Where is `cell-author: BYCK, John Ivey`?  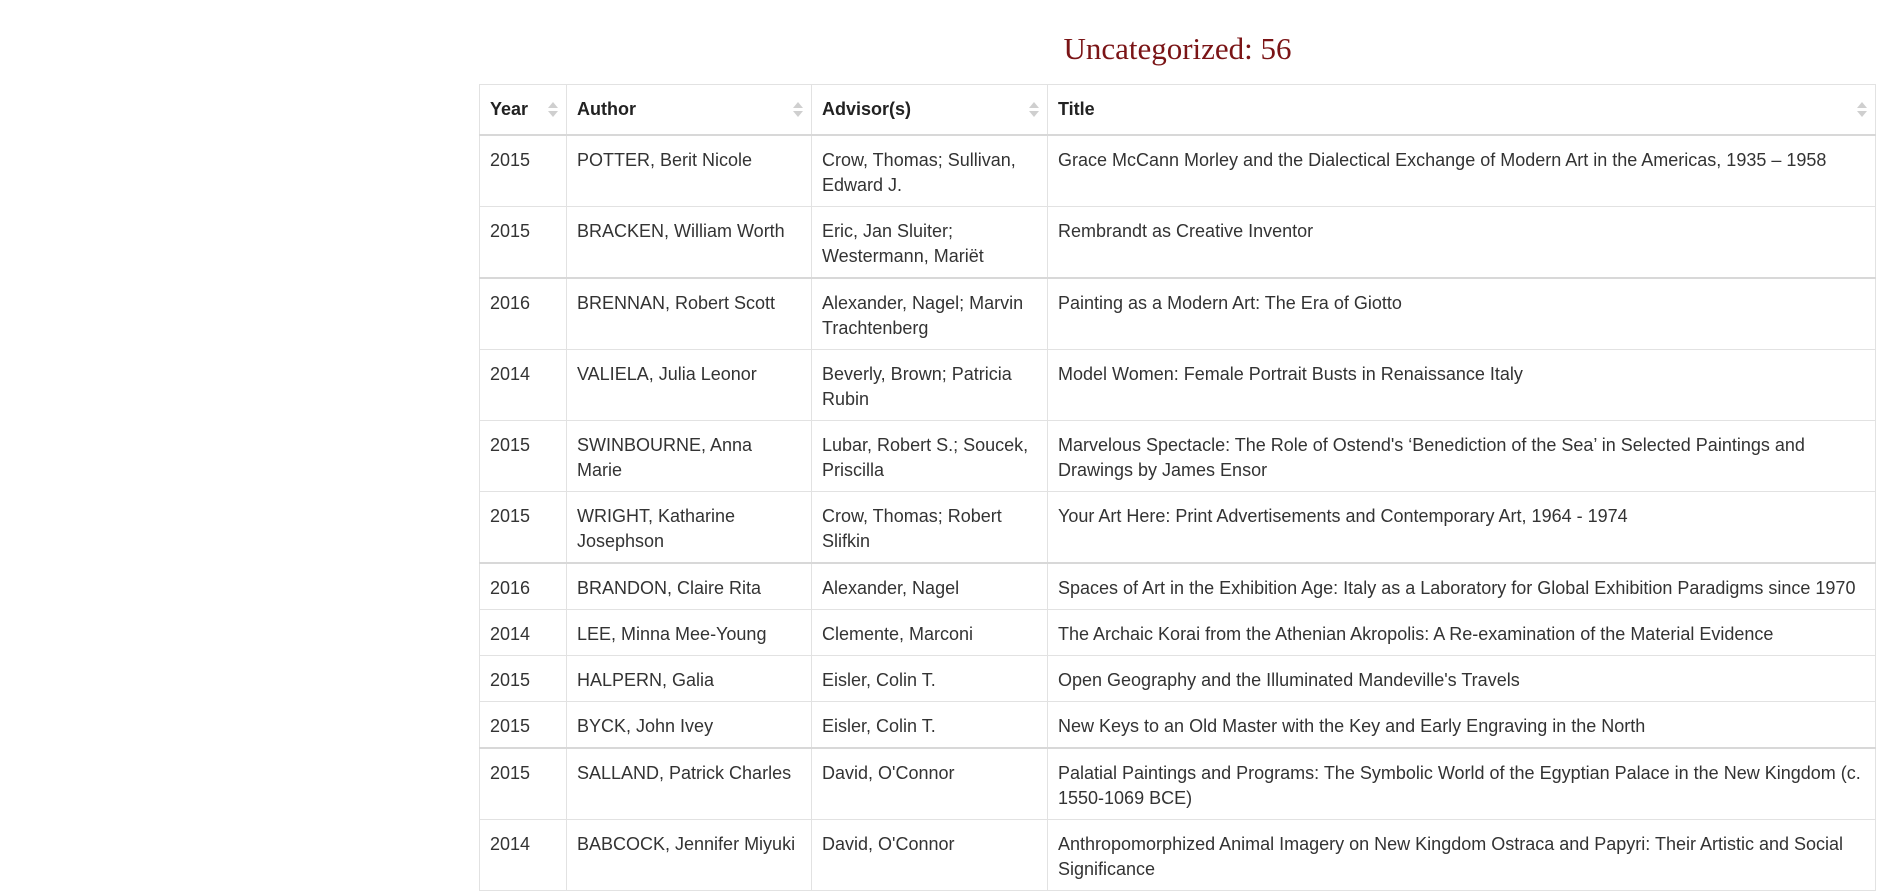
cell-author: BYCK, John Ivey is located at coordinates (689, 724).